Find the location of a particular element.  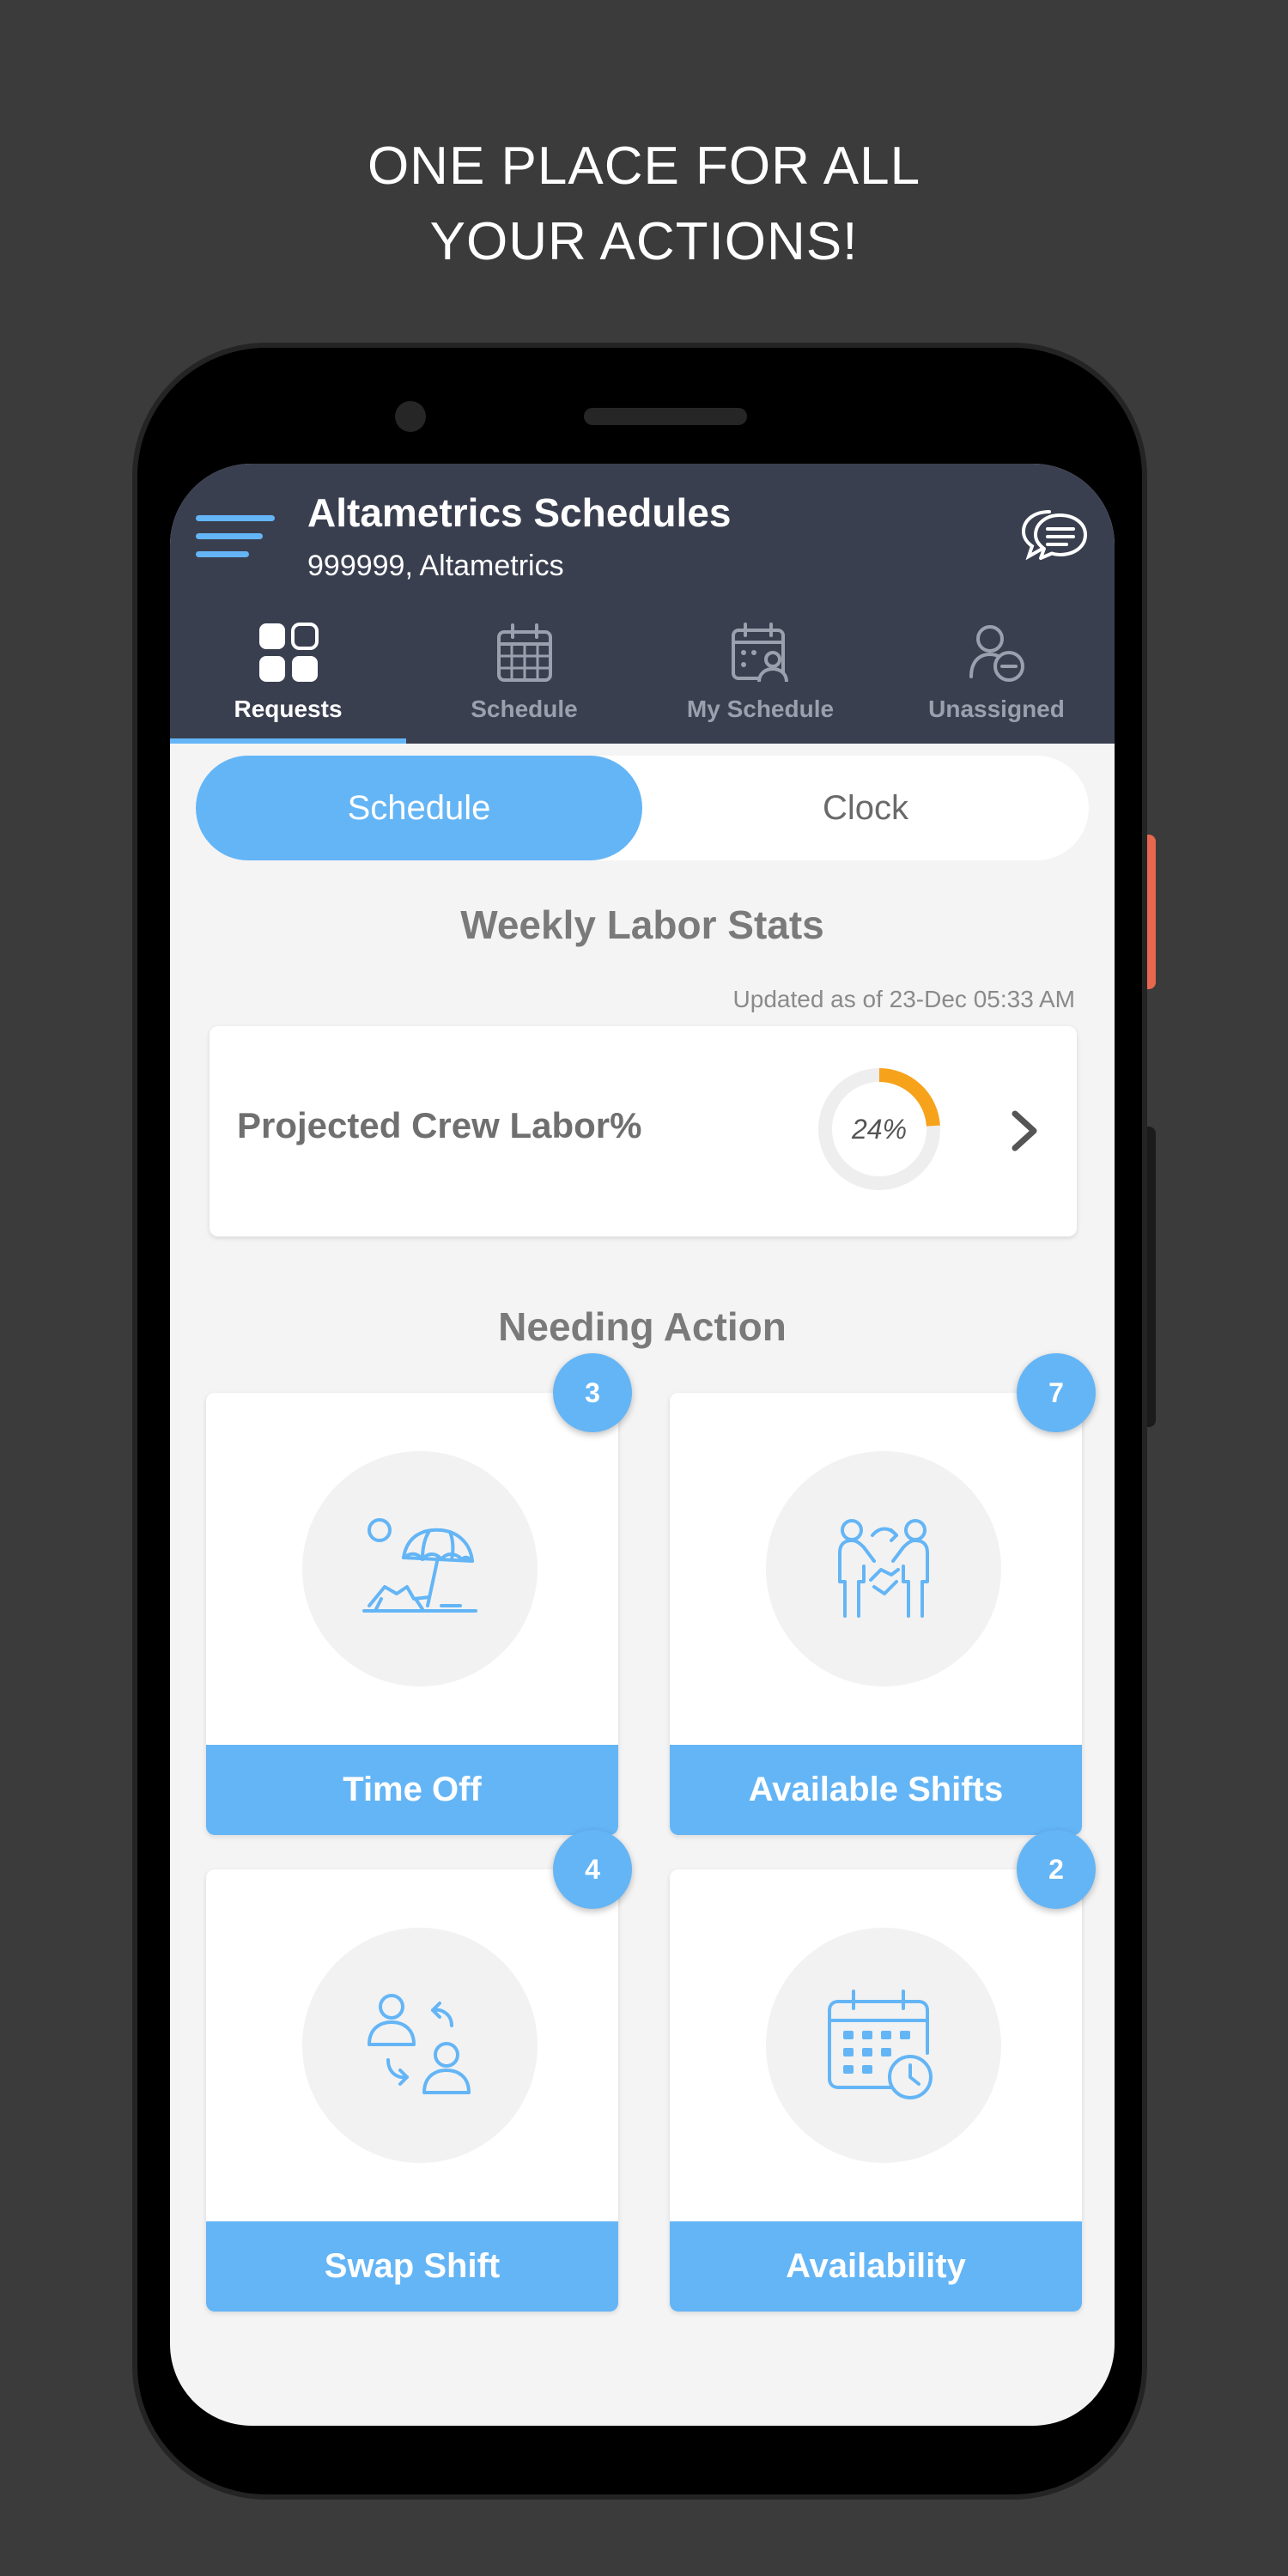

tab-schedule-label: Schedule is located at coordinates (524, 709).